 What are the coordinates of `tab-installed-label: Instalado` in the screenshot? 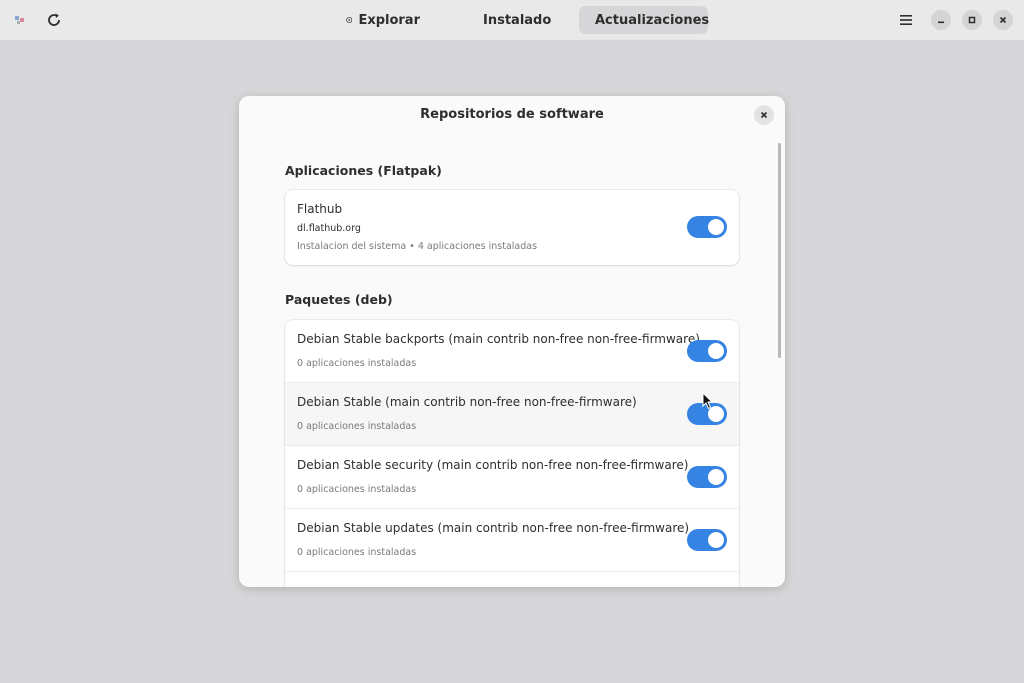 It's located at (517, 20).